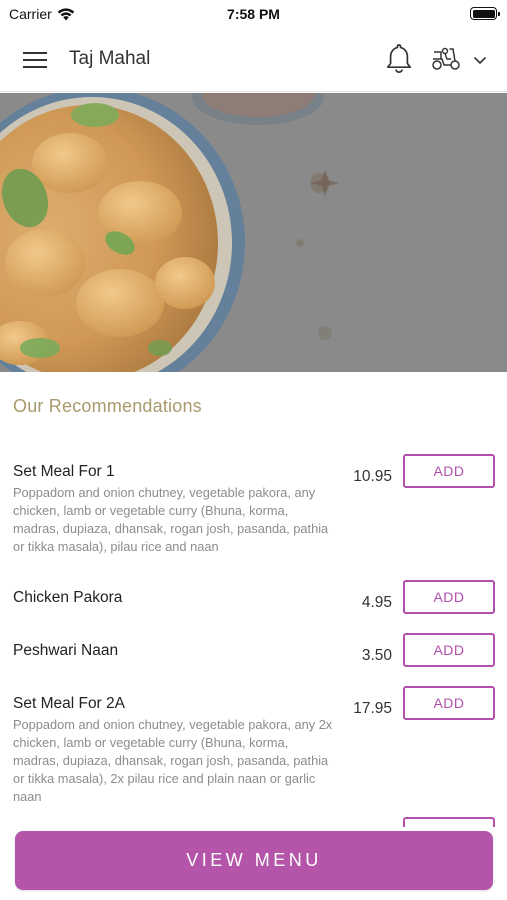 The height and width of the screenshot is (900, 507). What do you see at coordinates (372, 476) in the screenshot?
I see `item-price: 10.95` at bounding box center [372, 476].